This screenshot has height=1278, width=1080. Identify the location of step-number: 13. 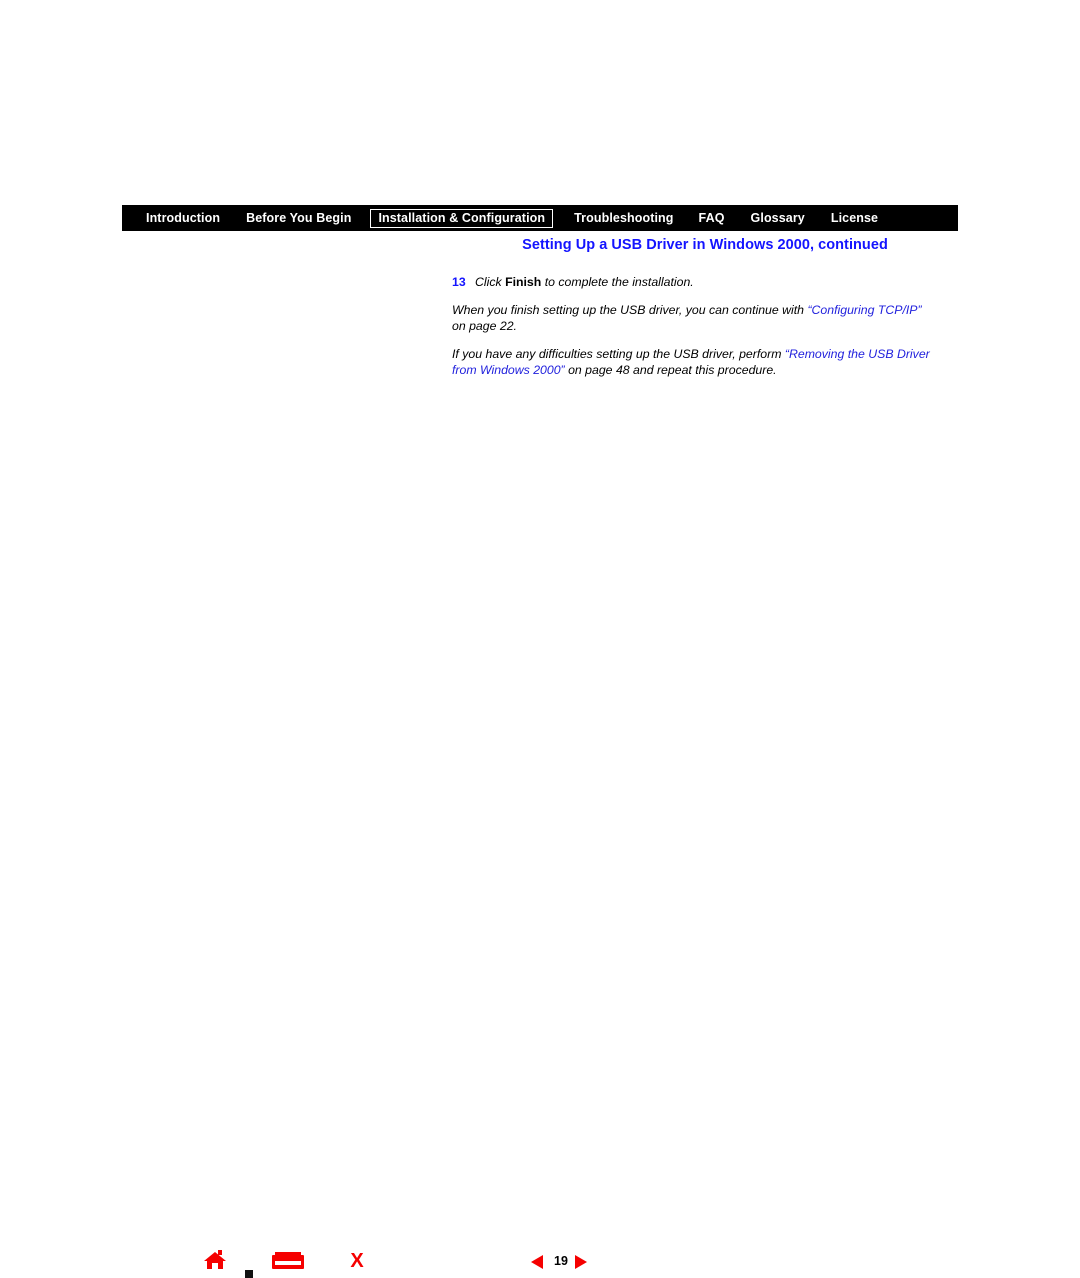
(459, 282).